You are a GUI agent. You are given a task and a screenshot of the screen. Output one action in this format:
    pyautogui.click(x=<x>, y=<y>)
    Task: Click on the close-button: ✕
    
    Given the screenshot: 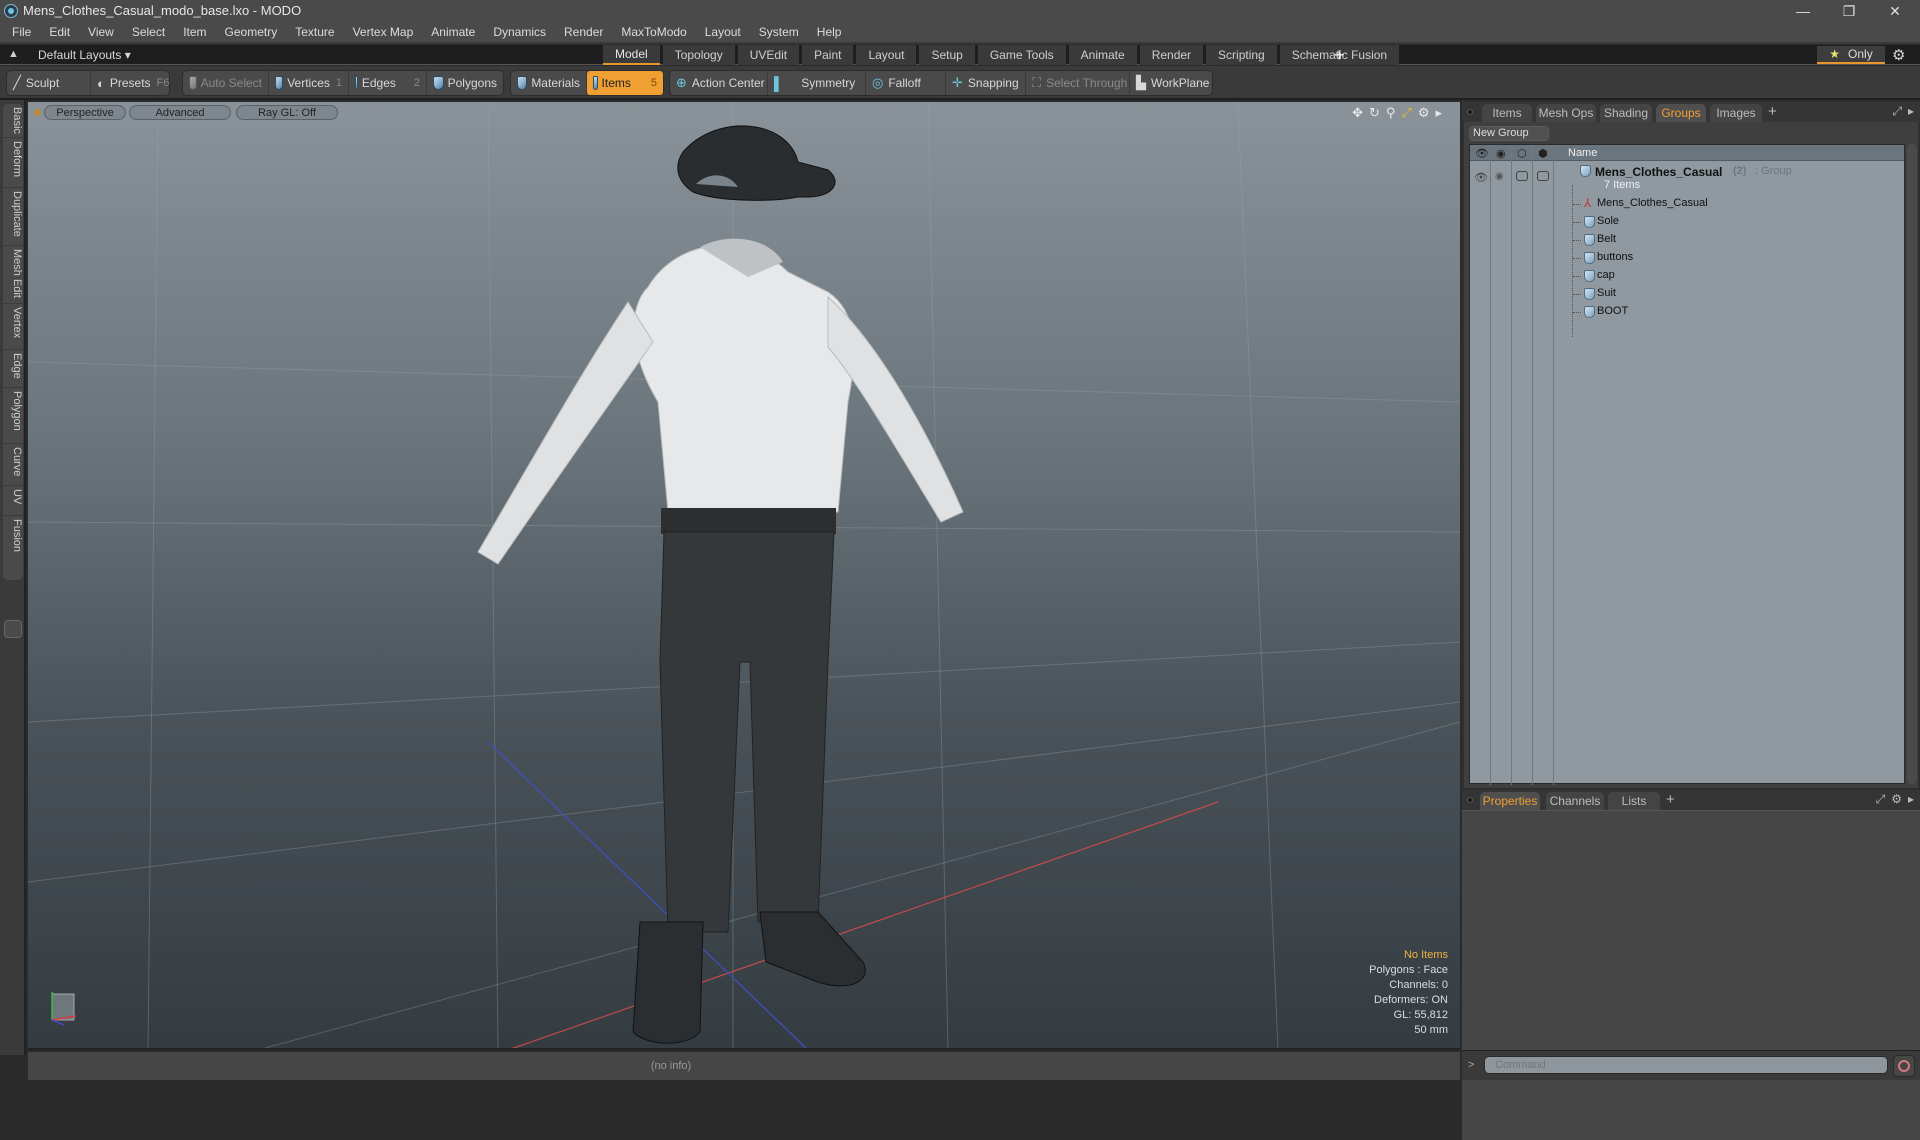 What is the action you would take?
    pyautogui.click(x=1895, y=11)
    